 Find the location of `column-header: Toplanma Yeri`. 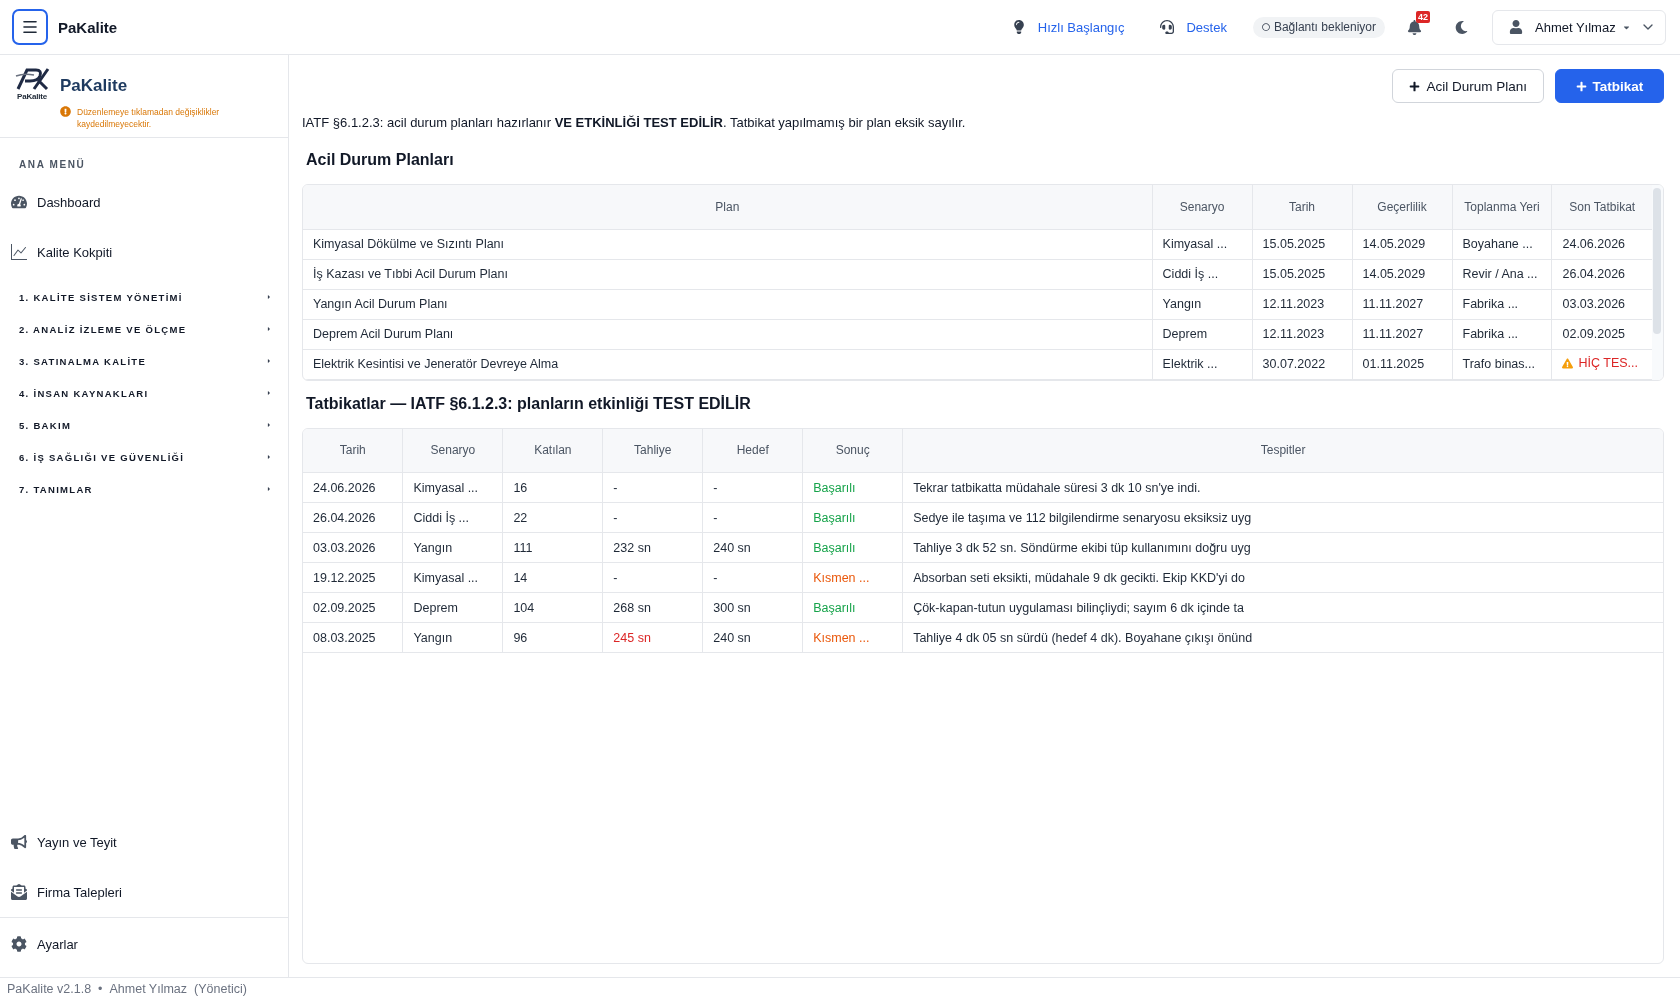

column-header: Toplanma Yeri is located at coordinates (1502, 207).